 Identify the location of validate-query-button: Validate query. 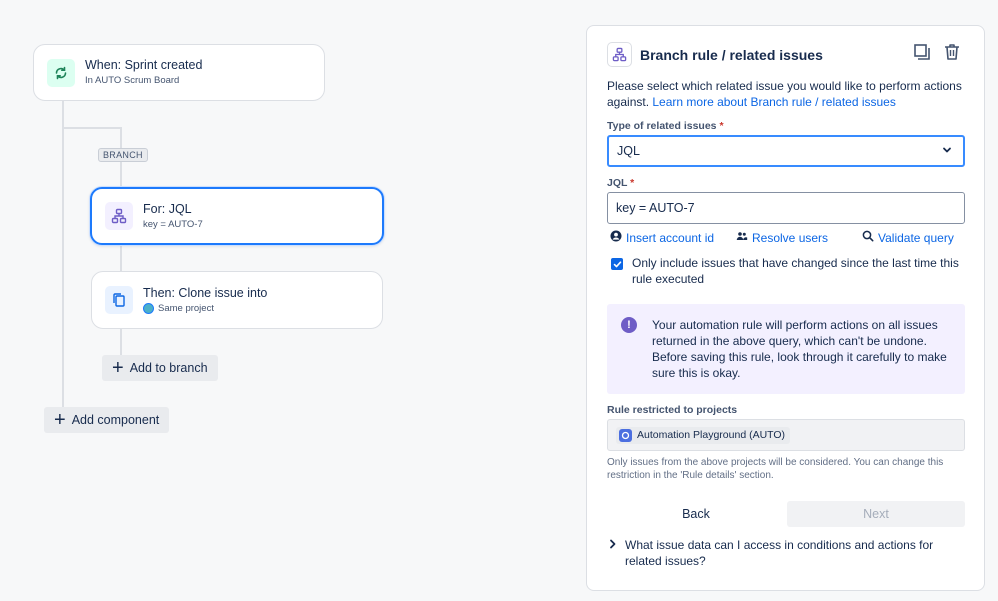
(908, 237).